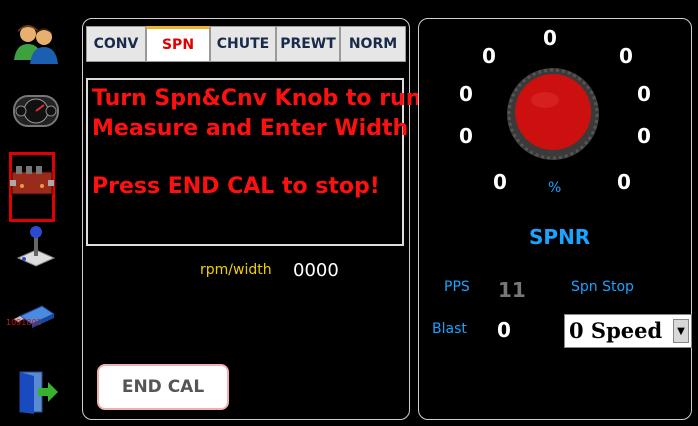 Image resolution: width=698 pixels, height=426 pixels. Describe the element at coordinates (553, 114) in the screenshot. I see `spinner-knob` at that location.